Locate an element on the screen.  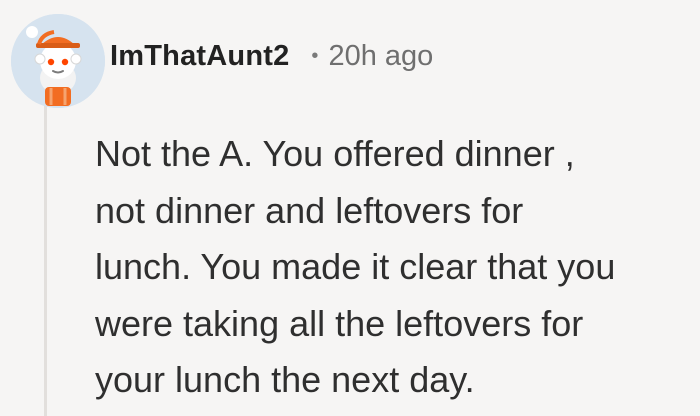
comment-line: your lunch the next day. is located at coordinates (285, 379).